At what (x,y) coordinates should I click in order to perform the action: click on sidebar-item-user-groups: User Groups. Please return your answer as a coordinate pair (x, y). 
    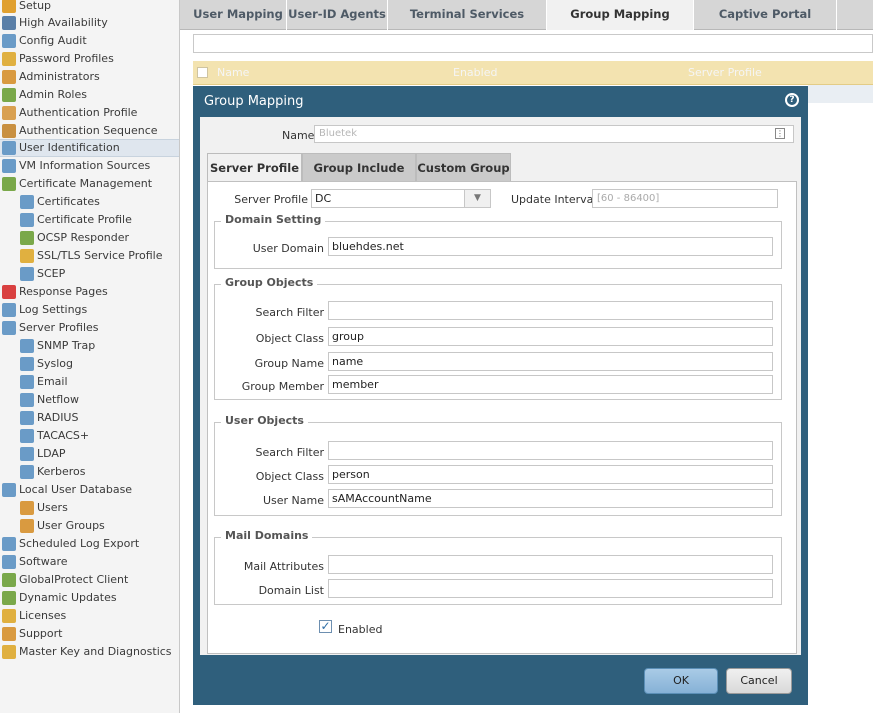
    Looking at the image, I should click on (62, 526).